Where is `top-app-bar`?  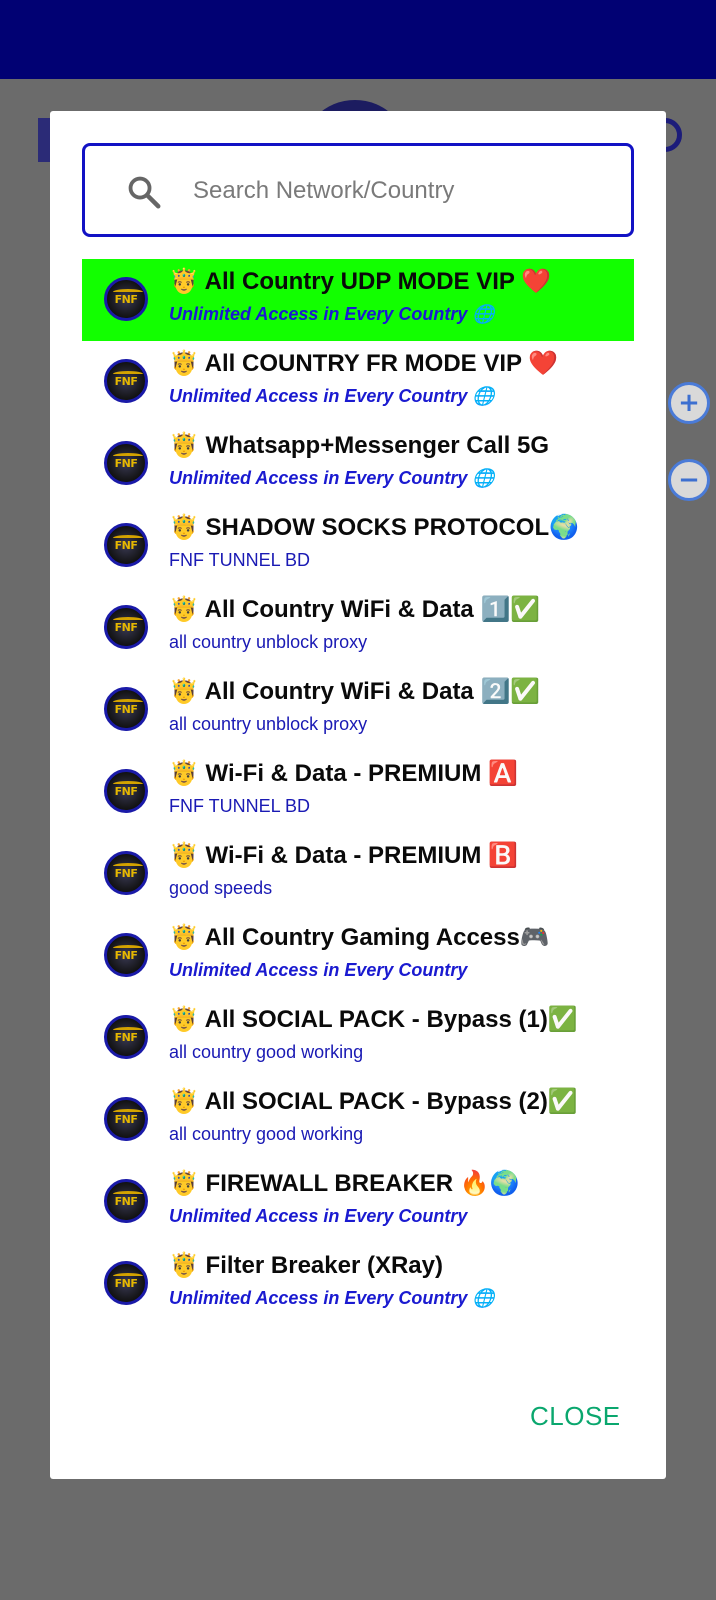
top-app-bar is located at coordinates (358, 39).